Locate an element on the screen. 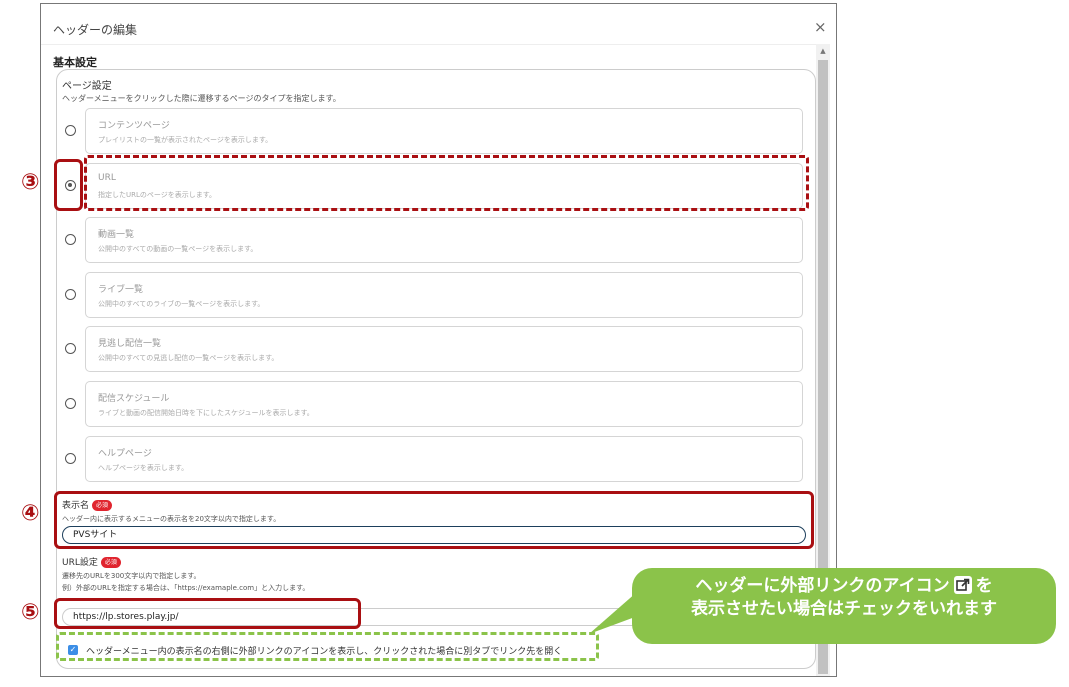 The width and height of the screenshot is (1069, 687). radio-schedule is located at coordinates (70, 403).